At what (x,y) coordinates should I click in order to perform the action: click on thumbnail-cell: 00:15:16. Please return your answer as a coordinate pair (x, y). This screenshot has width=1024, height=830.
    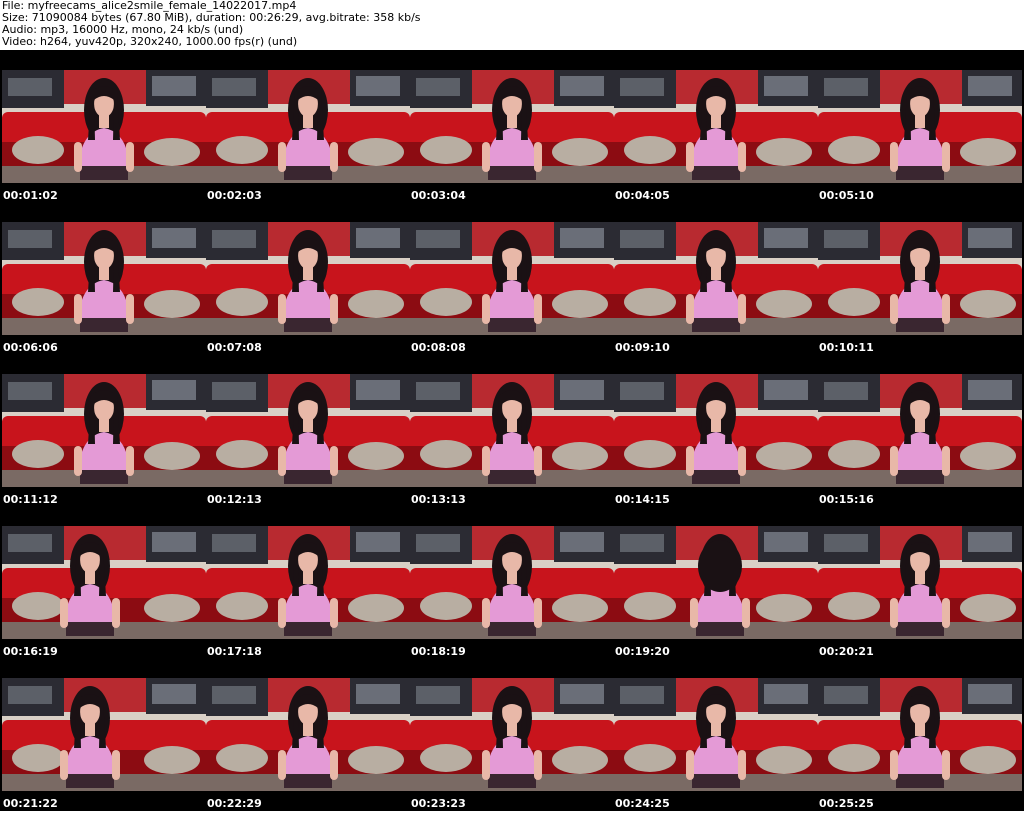
    Looking at the image, I should click on (920, 450).